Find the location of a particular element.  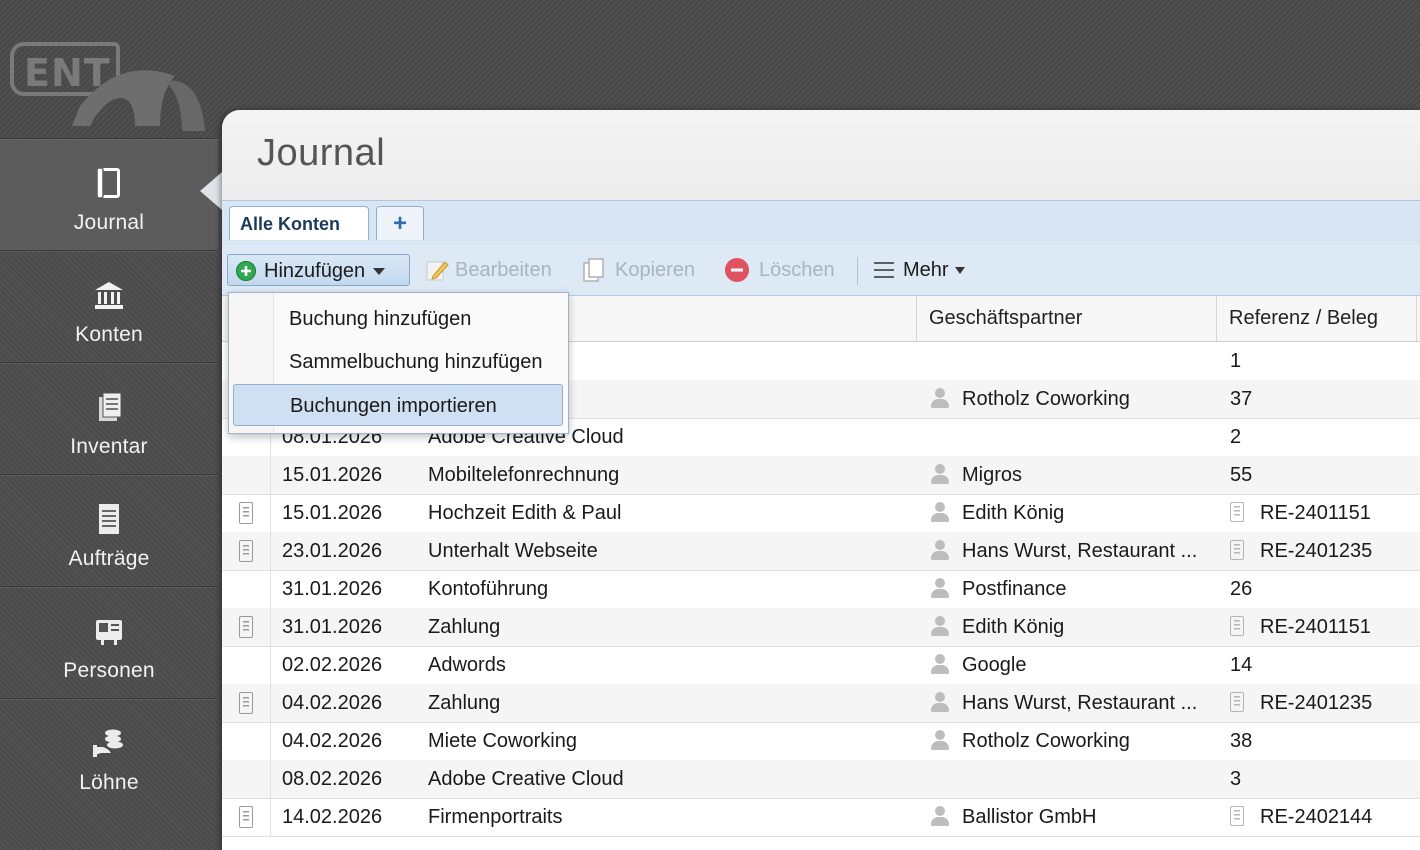

column-header-extra is located at coordinates (1418, 318).